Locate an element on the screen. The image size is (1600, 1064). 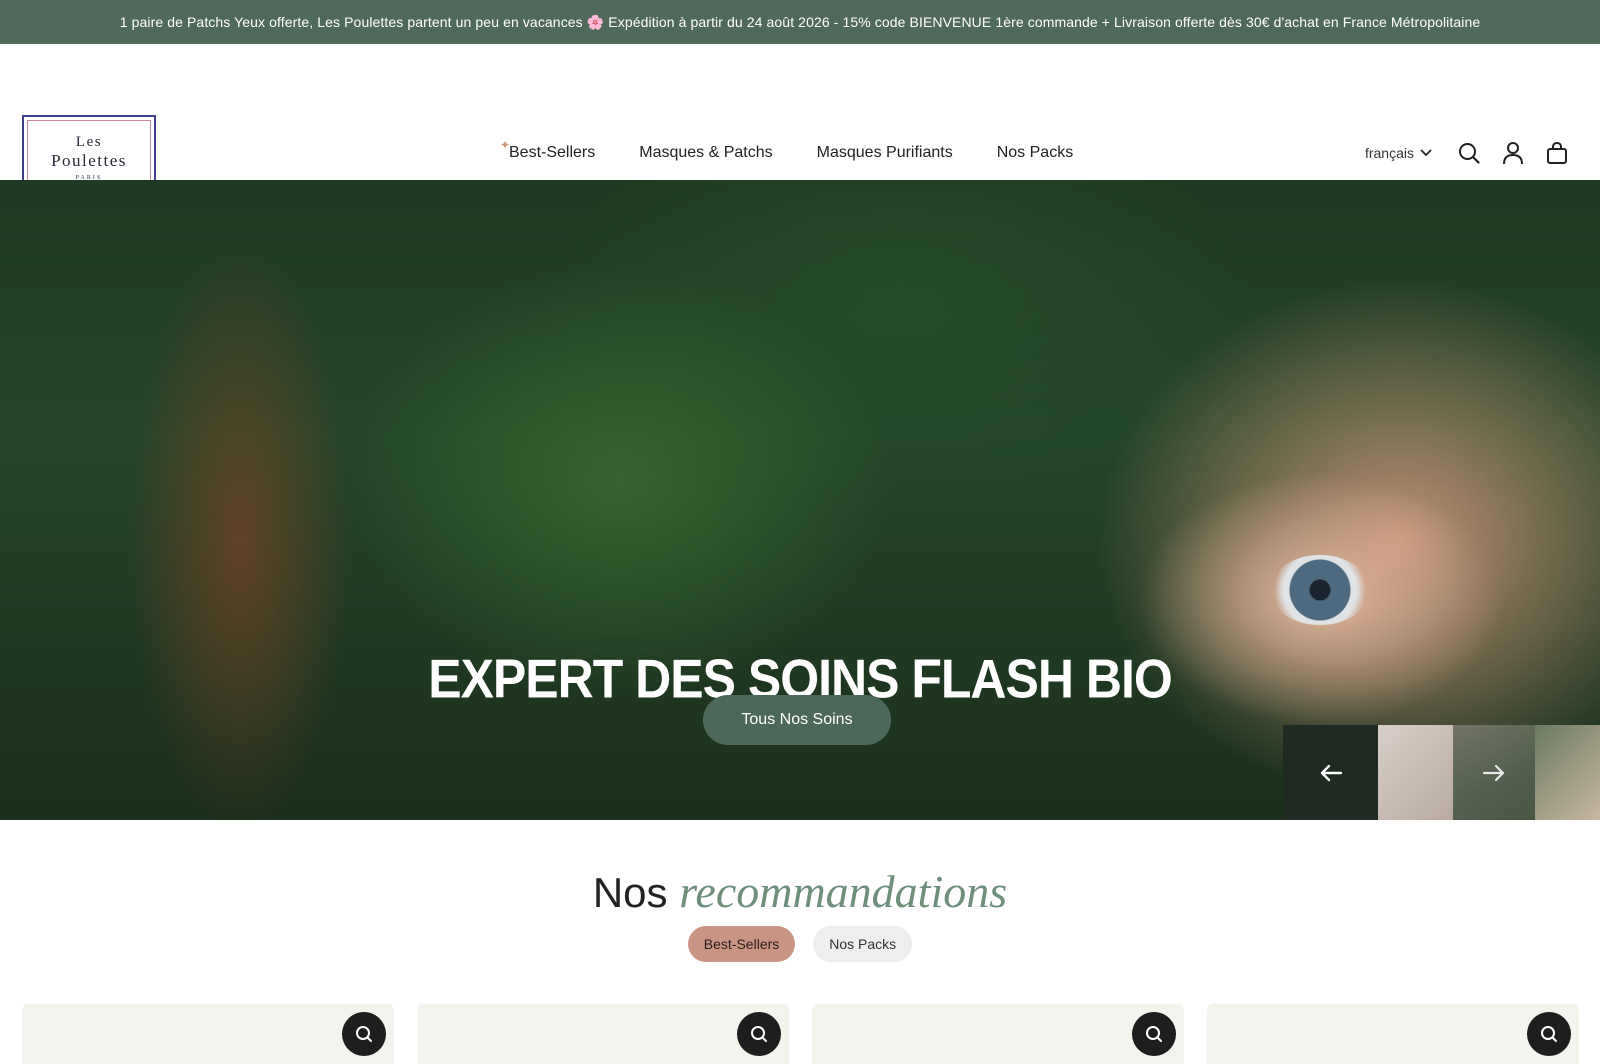
nav-label: Masques Purifiants is located at coordinates (884, 152).